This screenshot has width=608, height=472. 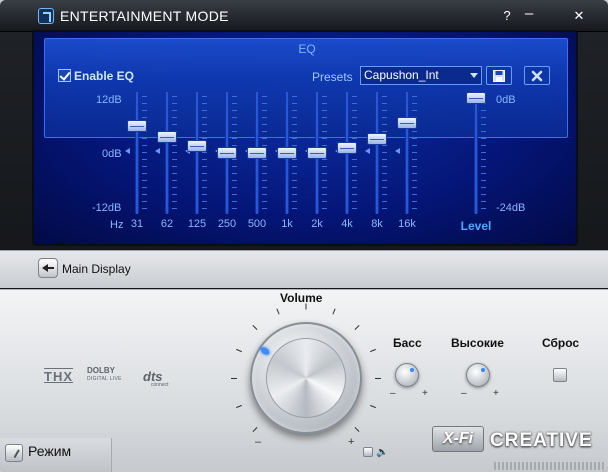 I want to click on eq-band-1k-slider, so click(x=287, y=153).